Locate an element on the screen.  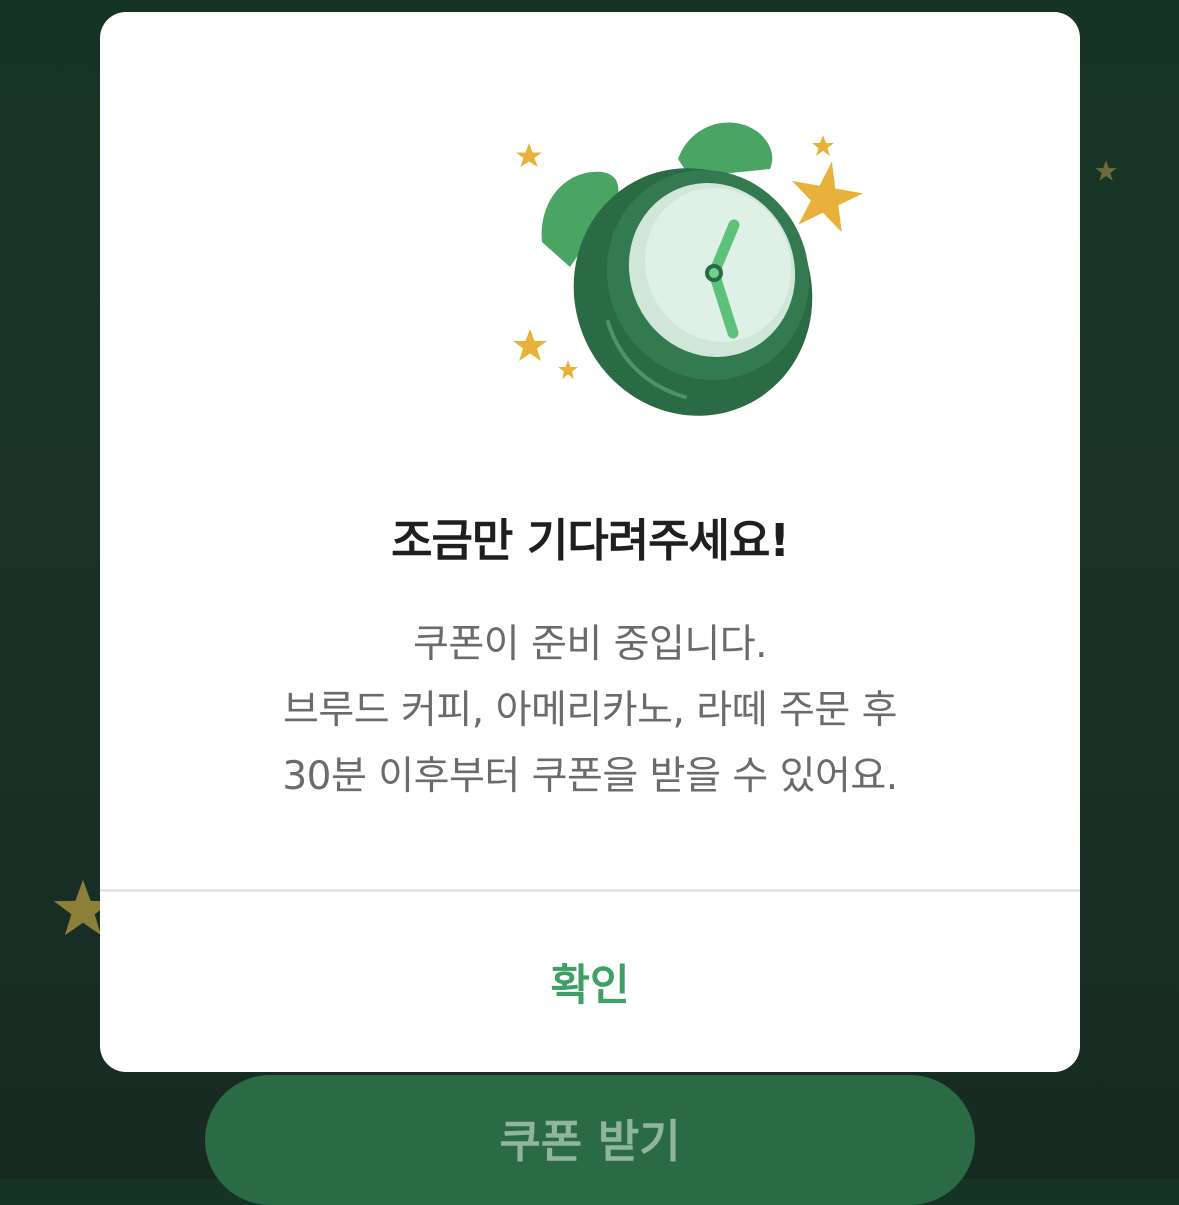
alarm-clock-icon is located at coordinates (688, 269).